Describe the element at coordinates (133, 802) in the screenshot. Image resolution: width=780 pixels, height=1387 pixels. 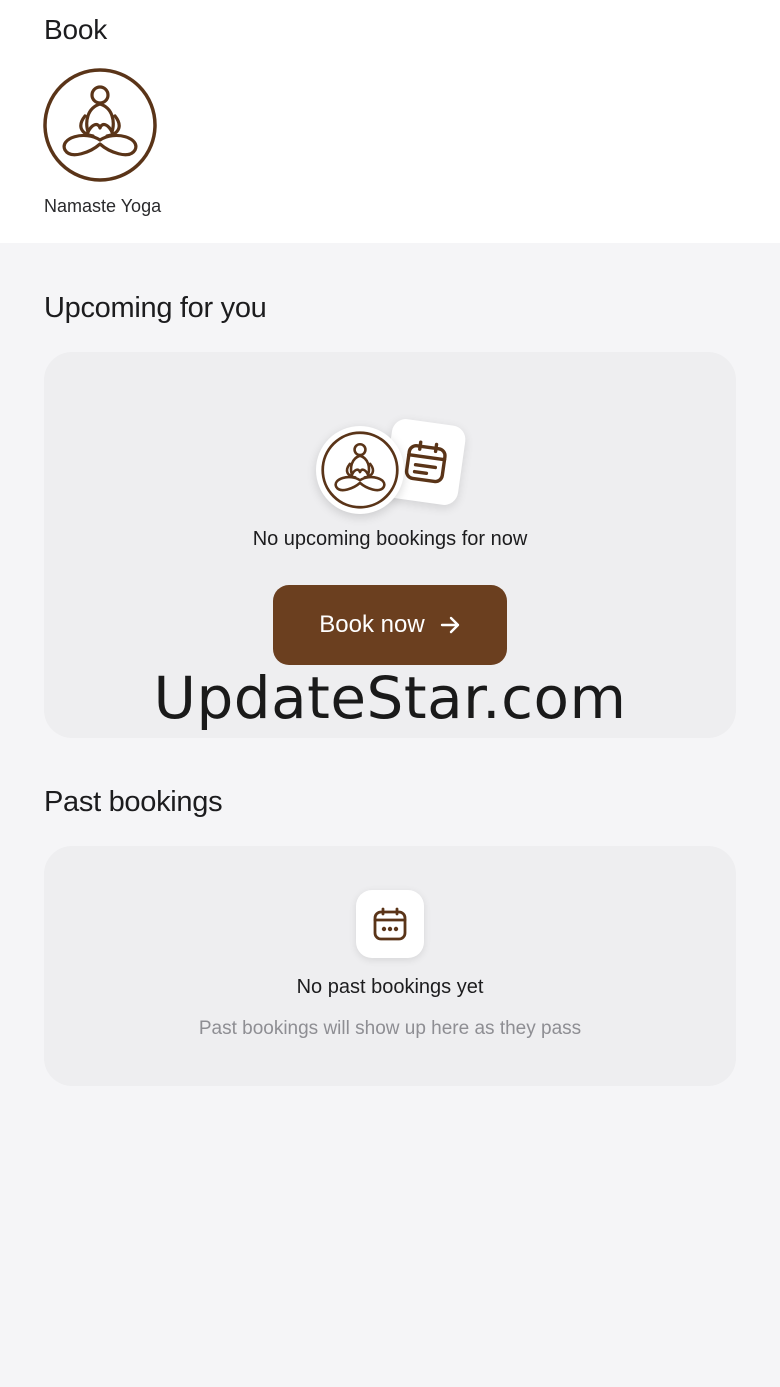
I see `past-section-title: Past bookings` at that location.